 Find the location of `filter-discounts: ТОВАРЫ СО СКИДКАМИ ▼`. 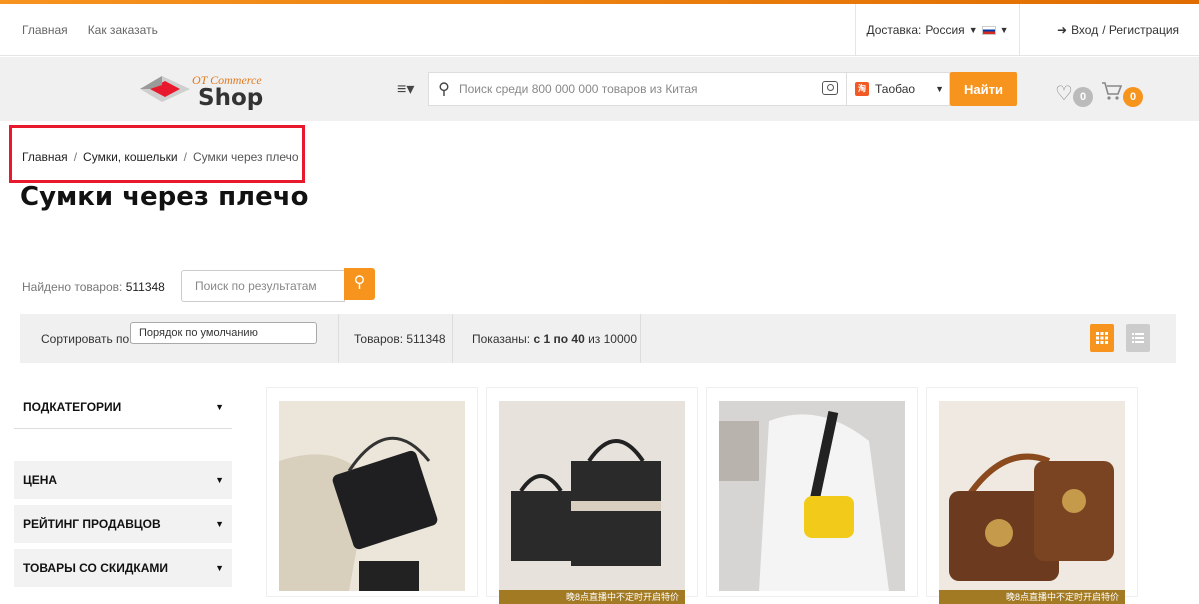

filter-discounts: ТОВАРЫ СО СКИДКАМИ ▼ is located at coordinates (123, 568).